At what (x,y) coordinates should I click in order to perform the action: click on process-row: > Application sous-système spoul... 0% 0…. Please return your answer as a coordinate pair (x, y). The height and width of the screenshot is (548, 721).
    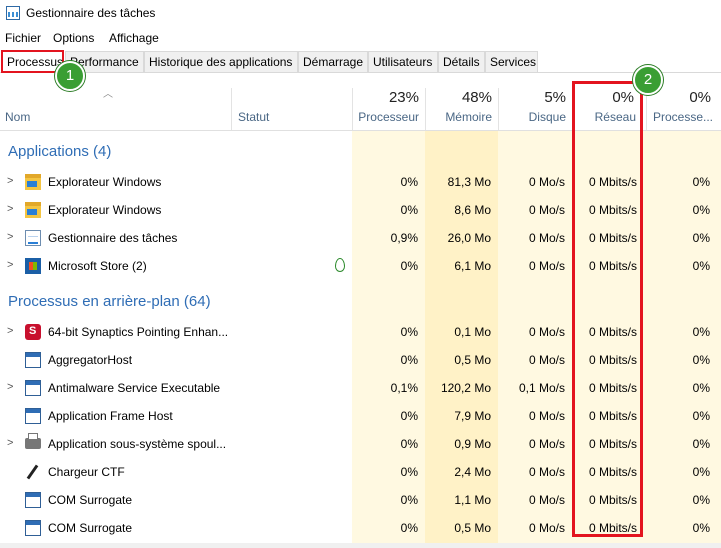
    Looking at the image, I should click on (360, 444).